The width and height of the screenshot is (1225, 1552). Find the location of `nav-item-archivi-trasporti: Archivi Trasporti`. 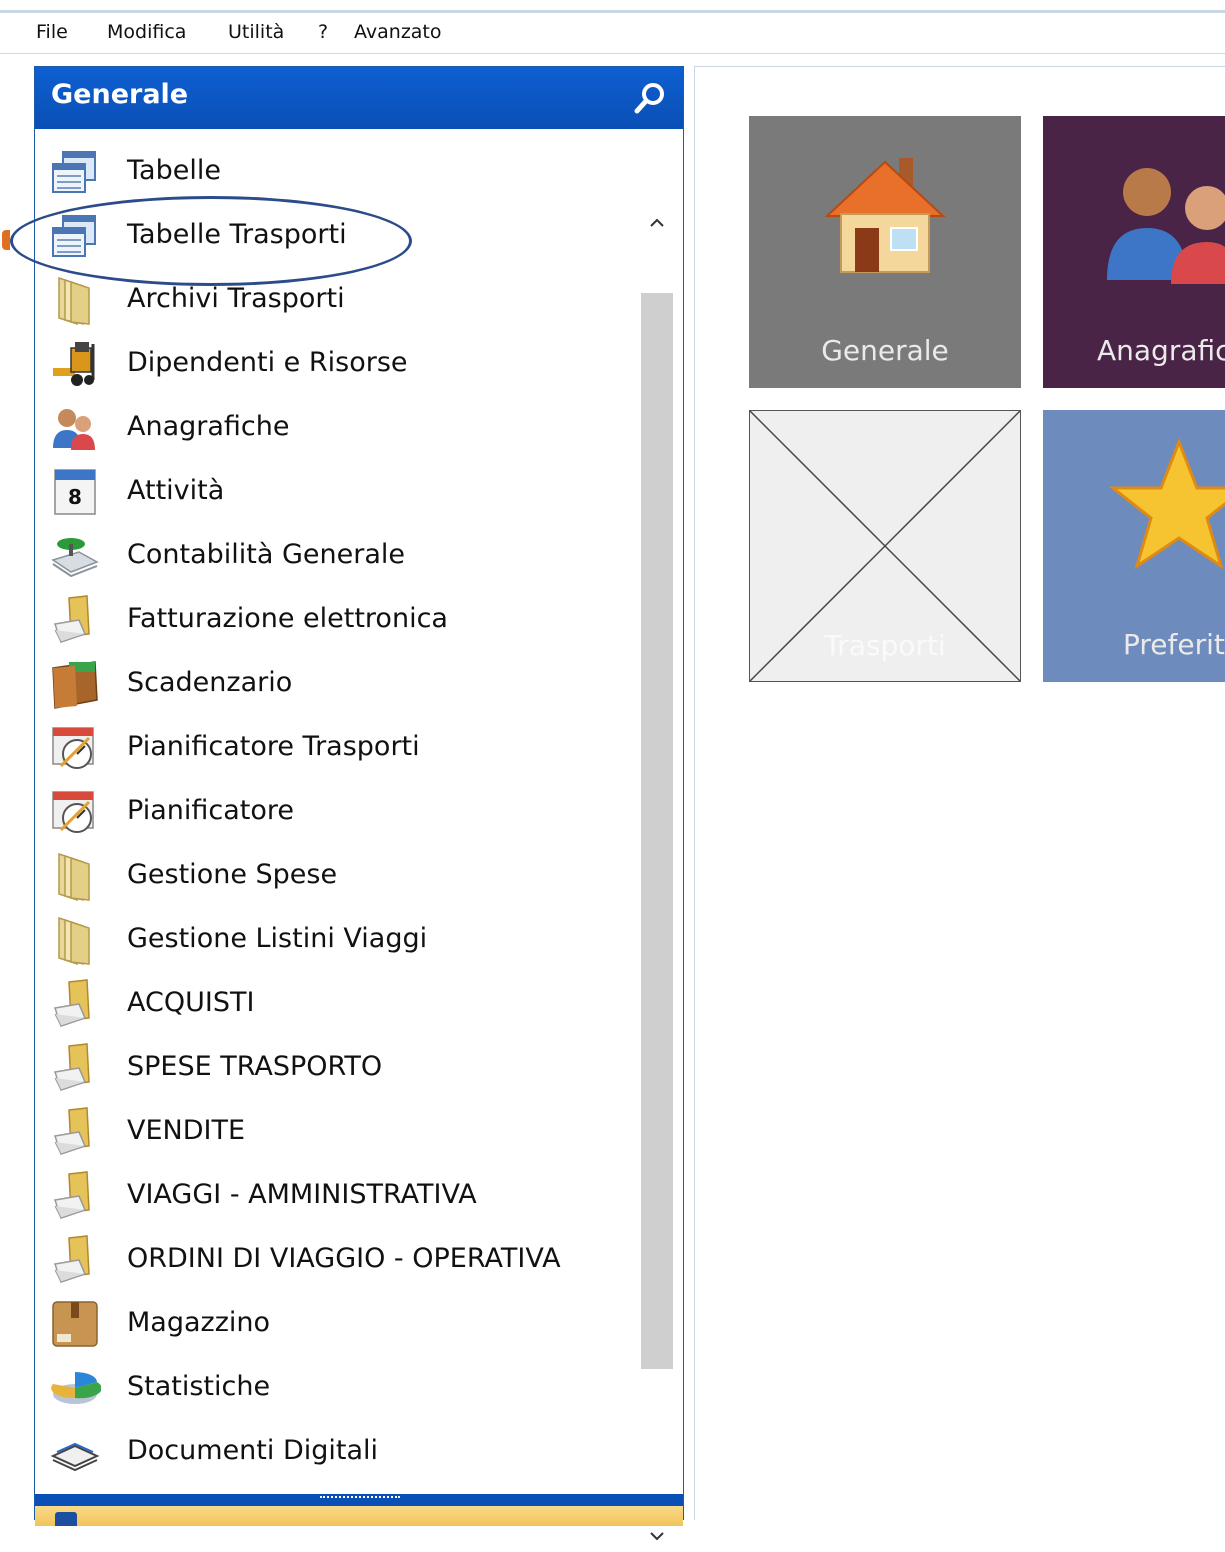

nav-item-archivi-trasporti: Archivi Trasporti is located at coordinates (339, 299).